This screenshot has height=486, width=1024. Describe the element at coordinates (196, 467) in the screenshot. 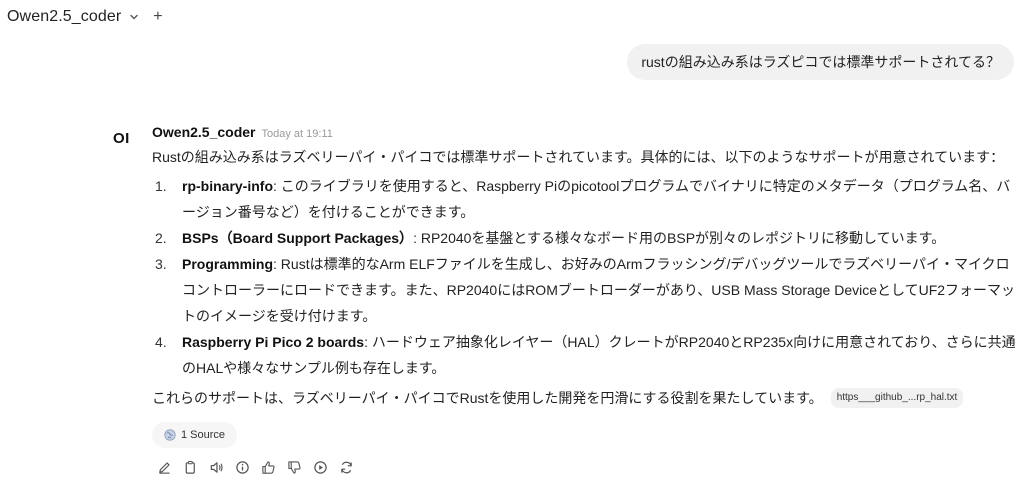

I see `copy-icon` at that location.